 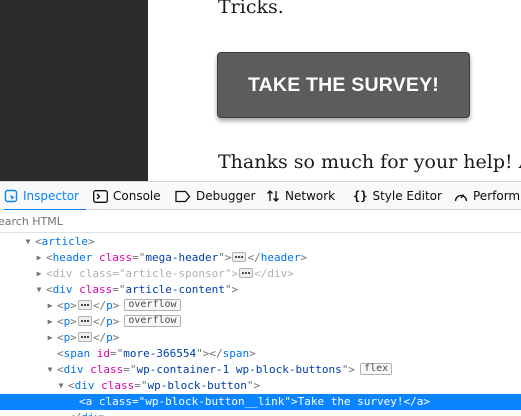 What do you see at coordinates (137, 196) in the screenshot?
I see `tab-console-label: Console` at bounding box center [137, 196].